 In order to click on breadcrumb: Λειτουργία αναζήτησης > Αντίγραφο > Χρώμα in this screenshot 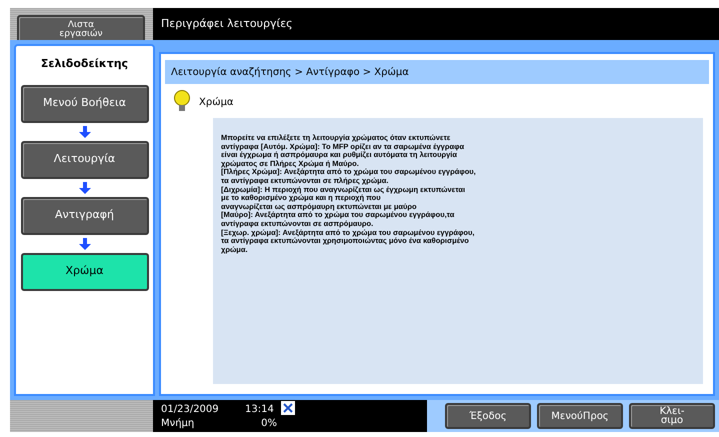, I will do `click(290, 73)`.